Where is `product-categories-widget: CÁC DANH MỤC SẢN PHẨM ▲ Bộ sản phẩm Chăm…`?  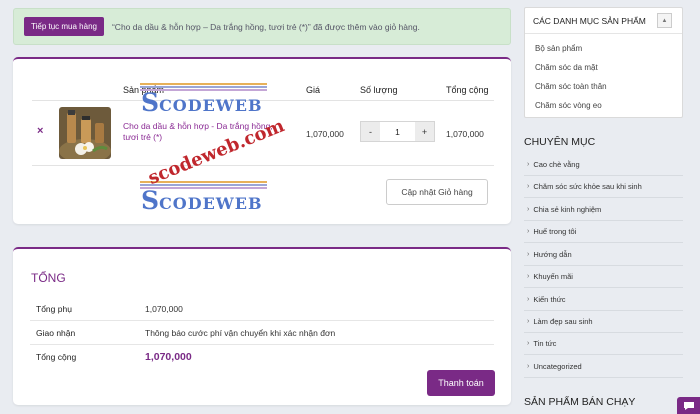 product-categories-widget: CÁC DANH MỤC SẢN PHẨM ▲ Bộ sản phẩm Chăm… is located at coordinates (603, 62).